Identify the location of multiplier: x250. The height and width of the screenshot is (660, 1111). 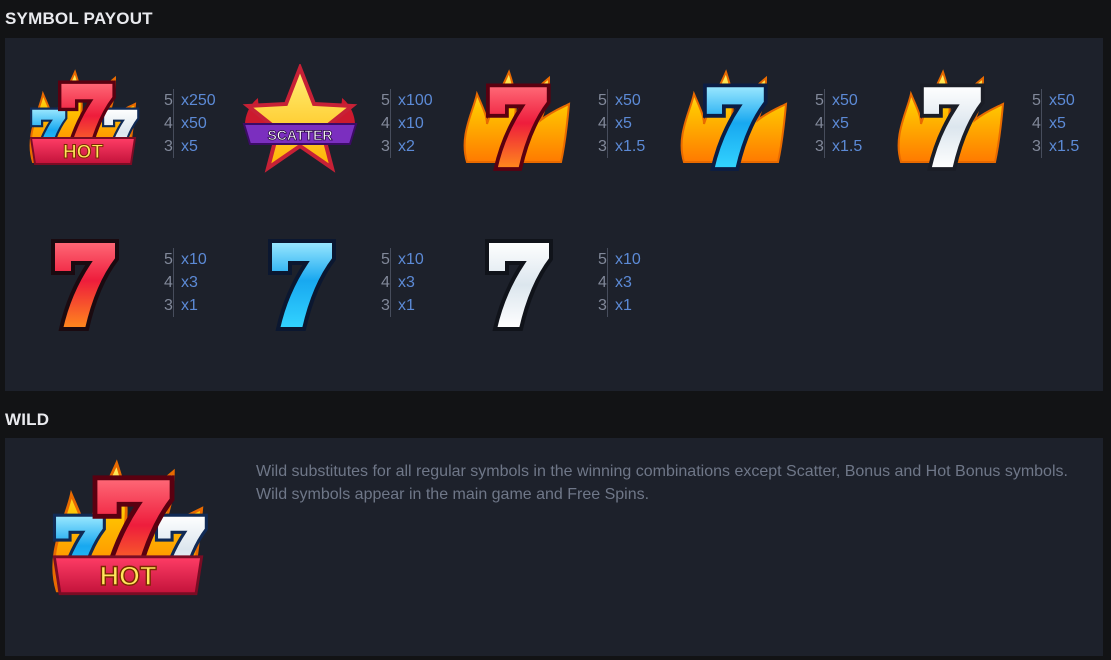
(198, 100).